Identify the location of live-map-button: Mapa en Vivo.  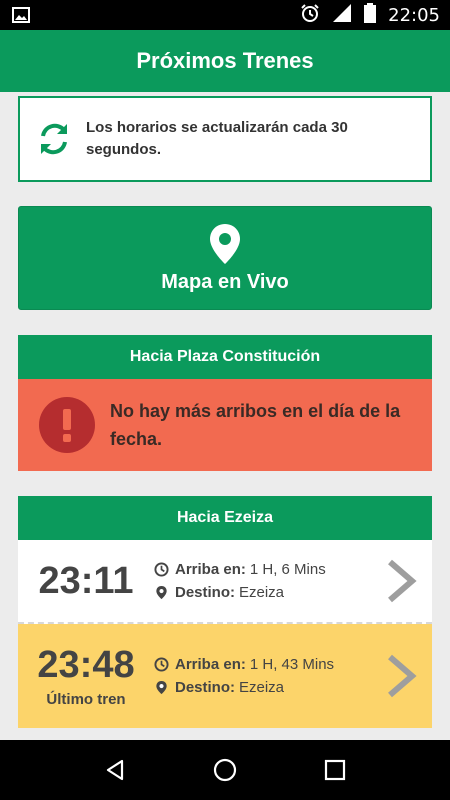
(225, 258).